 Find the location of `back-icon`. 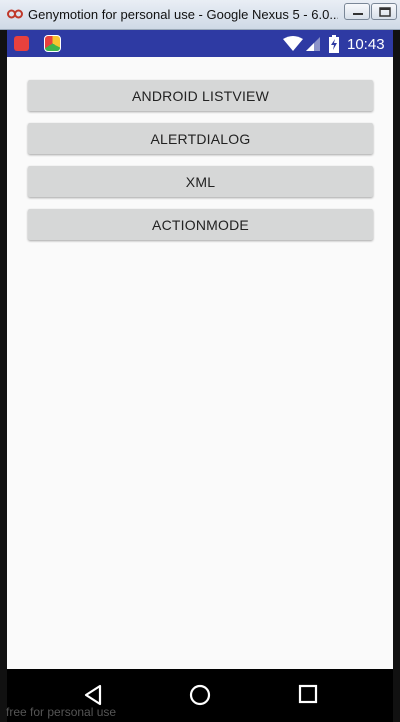

back-icon is located at coordinates (93, 695).